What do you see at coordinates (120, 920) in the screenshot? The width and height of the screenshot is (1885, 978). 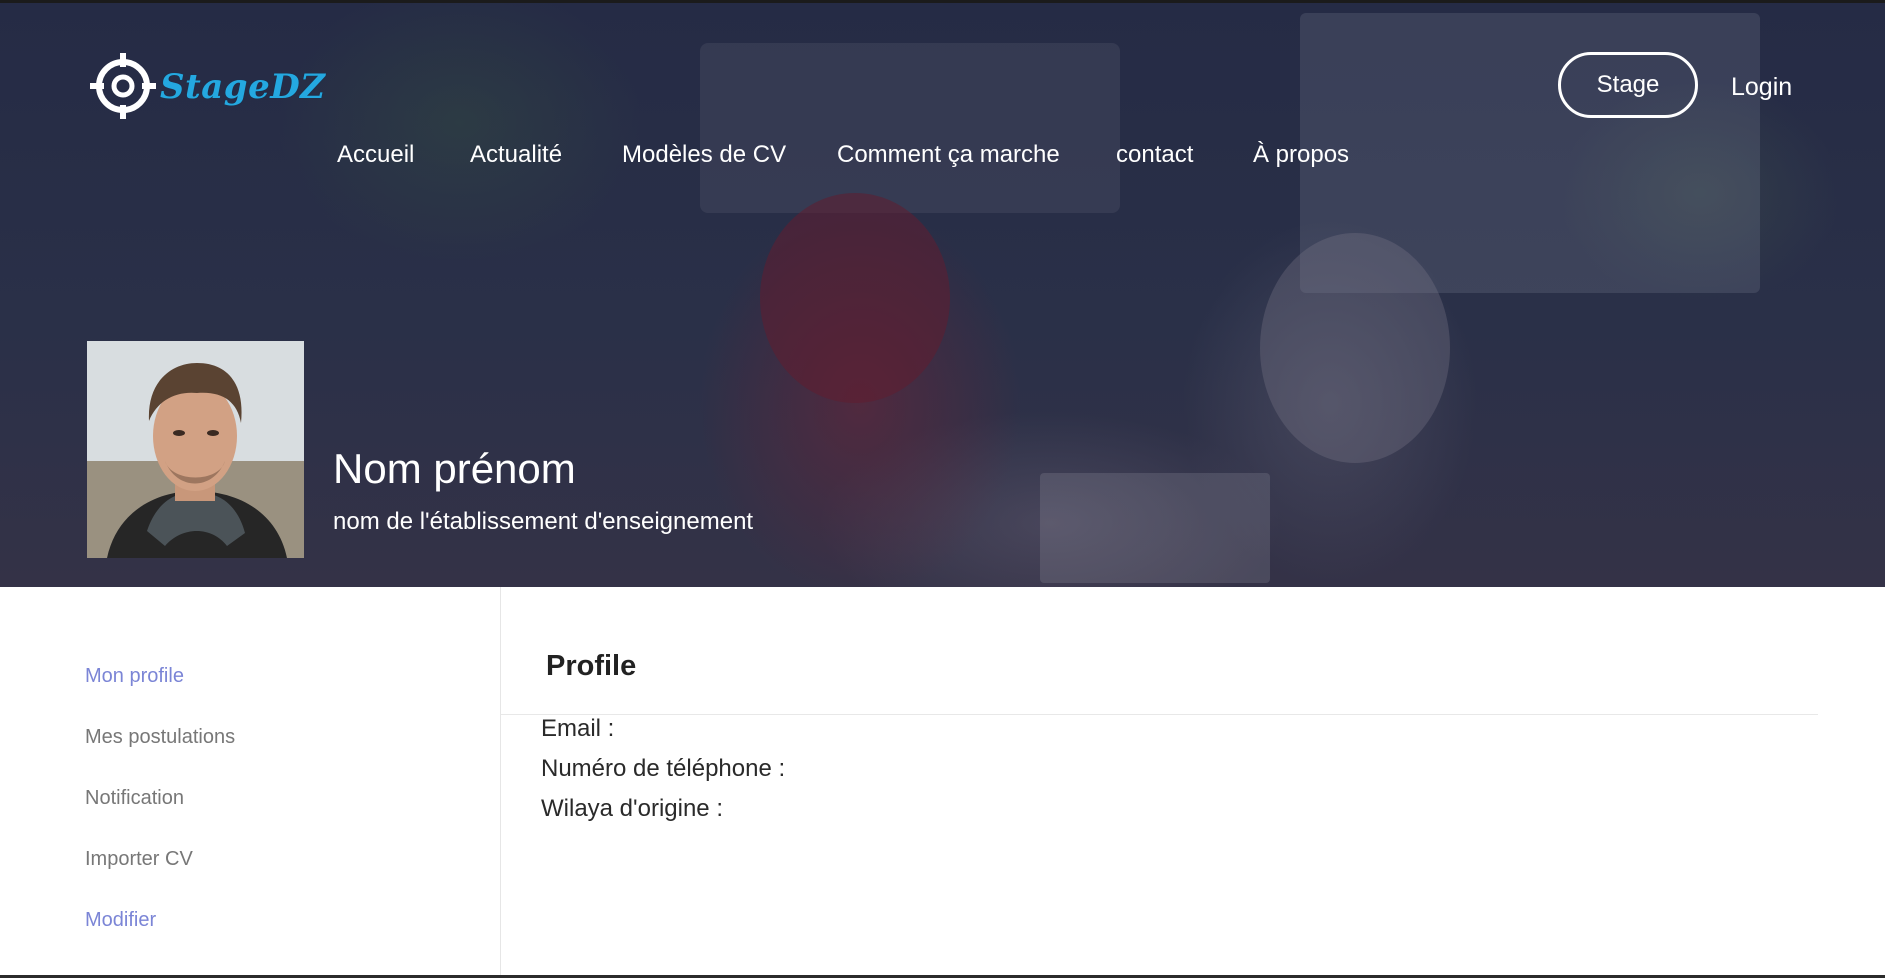 I see `sidebar-item-modifier: Modifier` at bounding box center [120, 920].